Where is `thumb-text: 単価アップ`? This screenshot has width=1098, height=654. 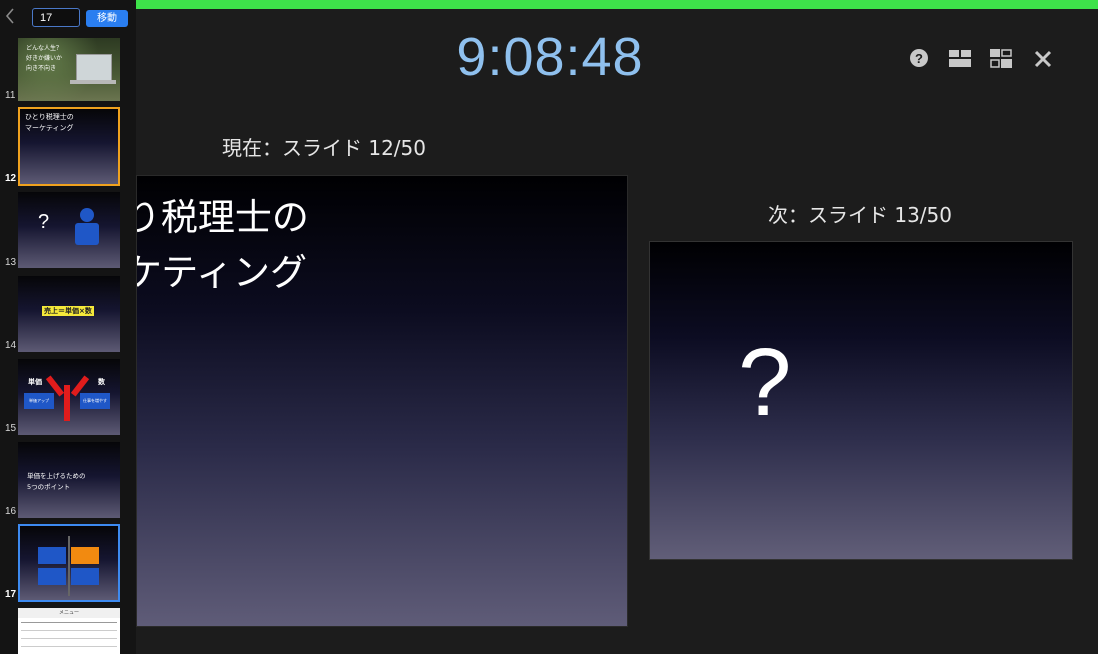 thumb-text: 単価アップ is located at coordinates (39, 401).